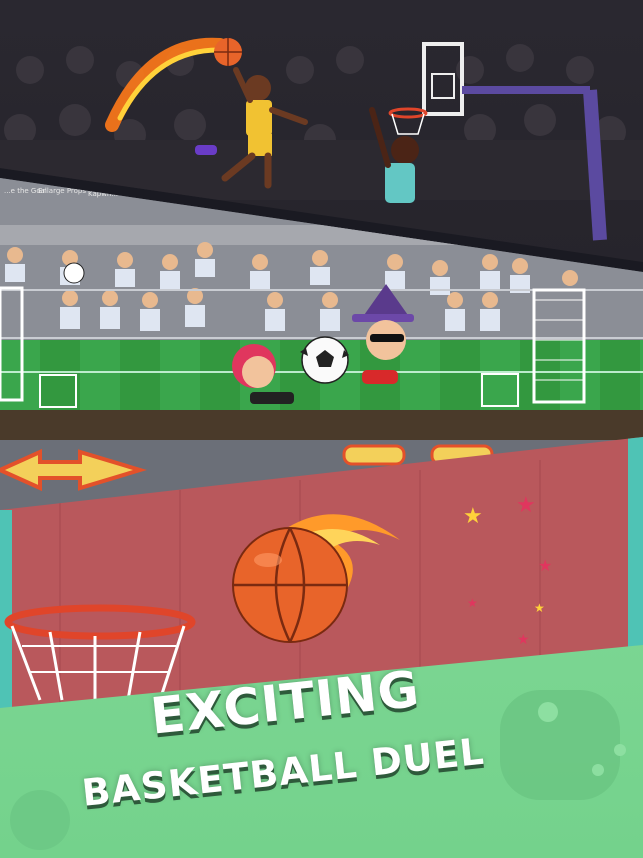 This screenshot has height=858, width=643. I want to click on gamepad-icon, so click(563, 745).